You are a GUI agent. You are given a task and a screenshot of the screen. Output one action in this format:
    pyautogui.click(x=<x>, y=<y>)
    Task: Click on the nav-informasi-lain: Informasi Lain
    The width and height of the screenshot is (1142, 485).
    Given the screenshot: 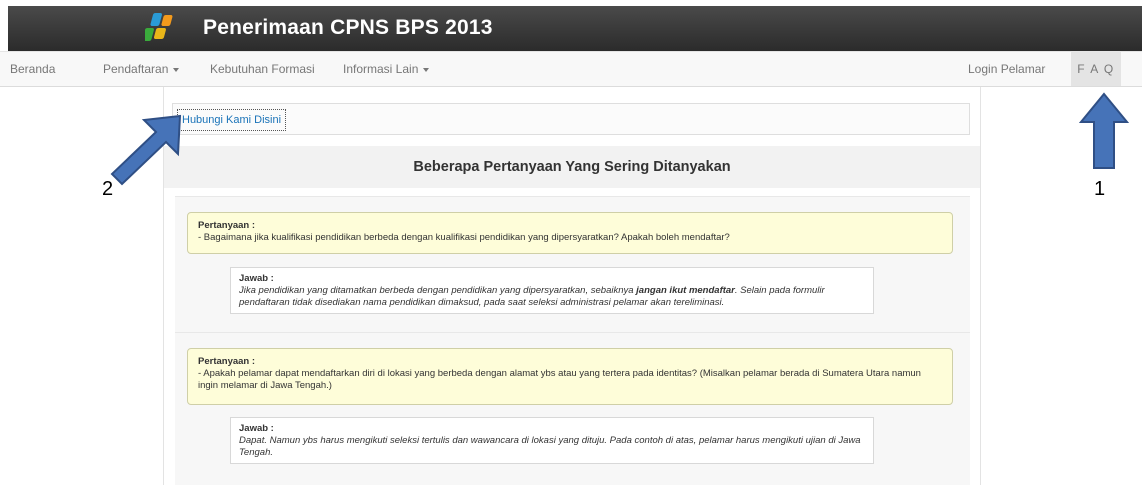 What is the action you would take?
    pyautogui.click(x=386, y=69)
    